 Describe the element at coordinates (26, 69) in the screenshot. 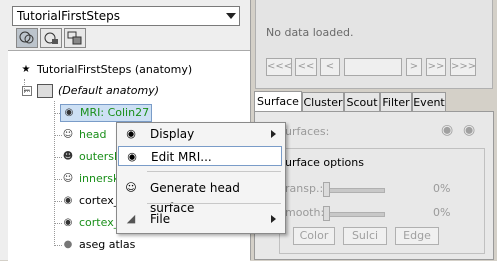

I see `brain-icon: ★` at that location.